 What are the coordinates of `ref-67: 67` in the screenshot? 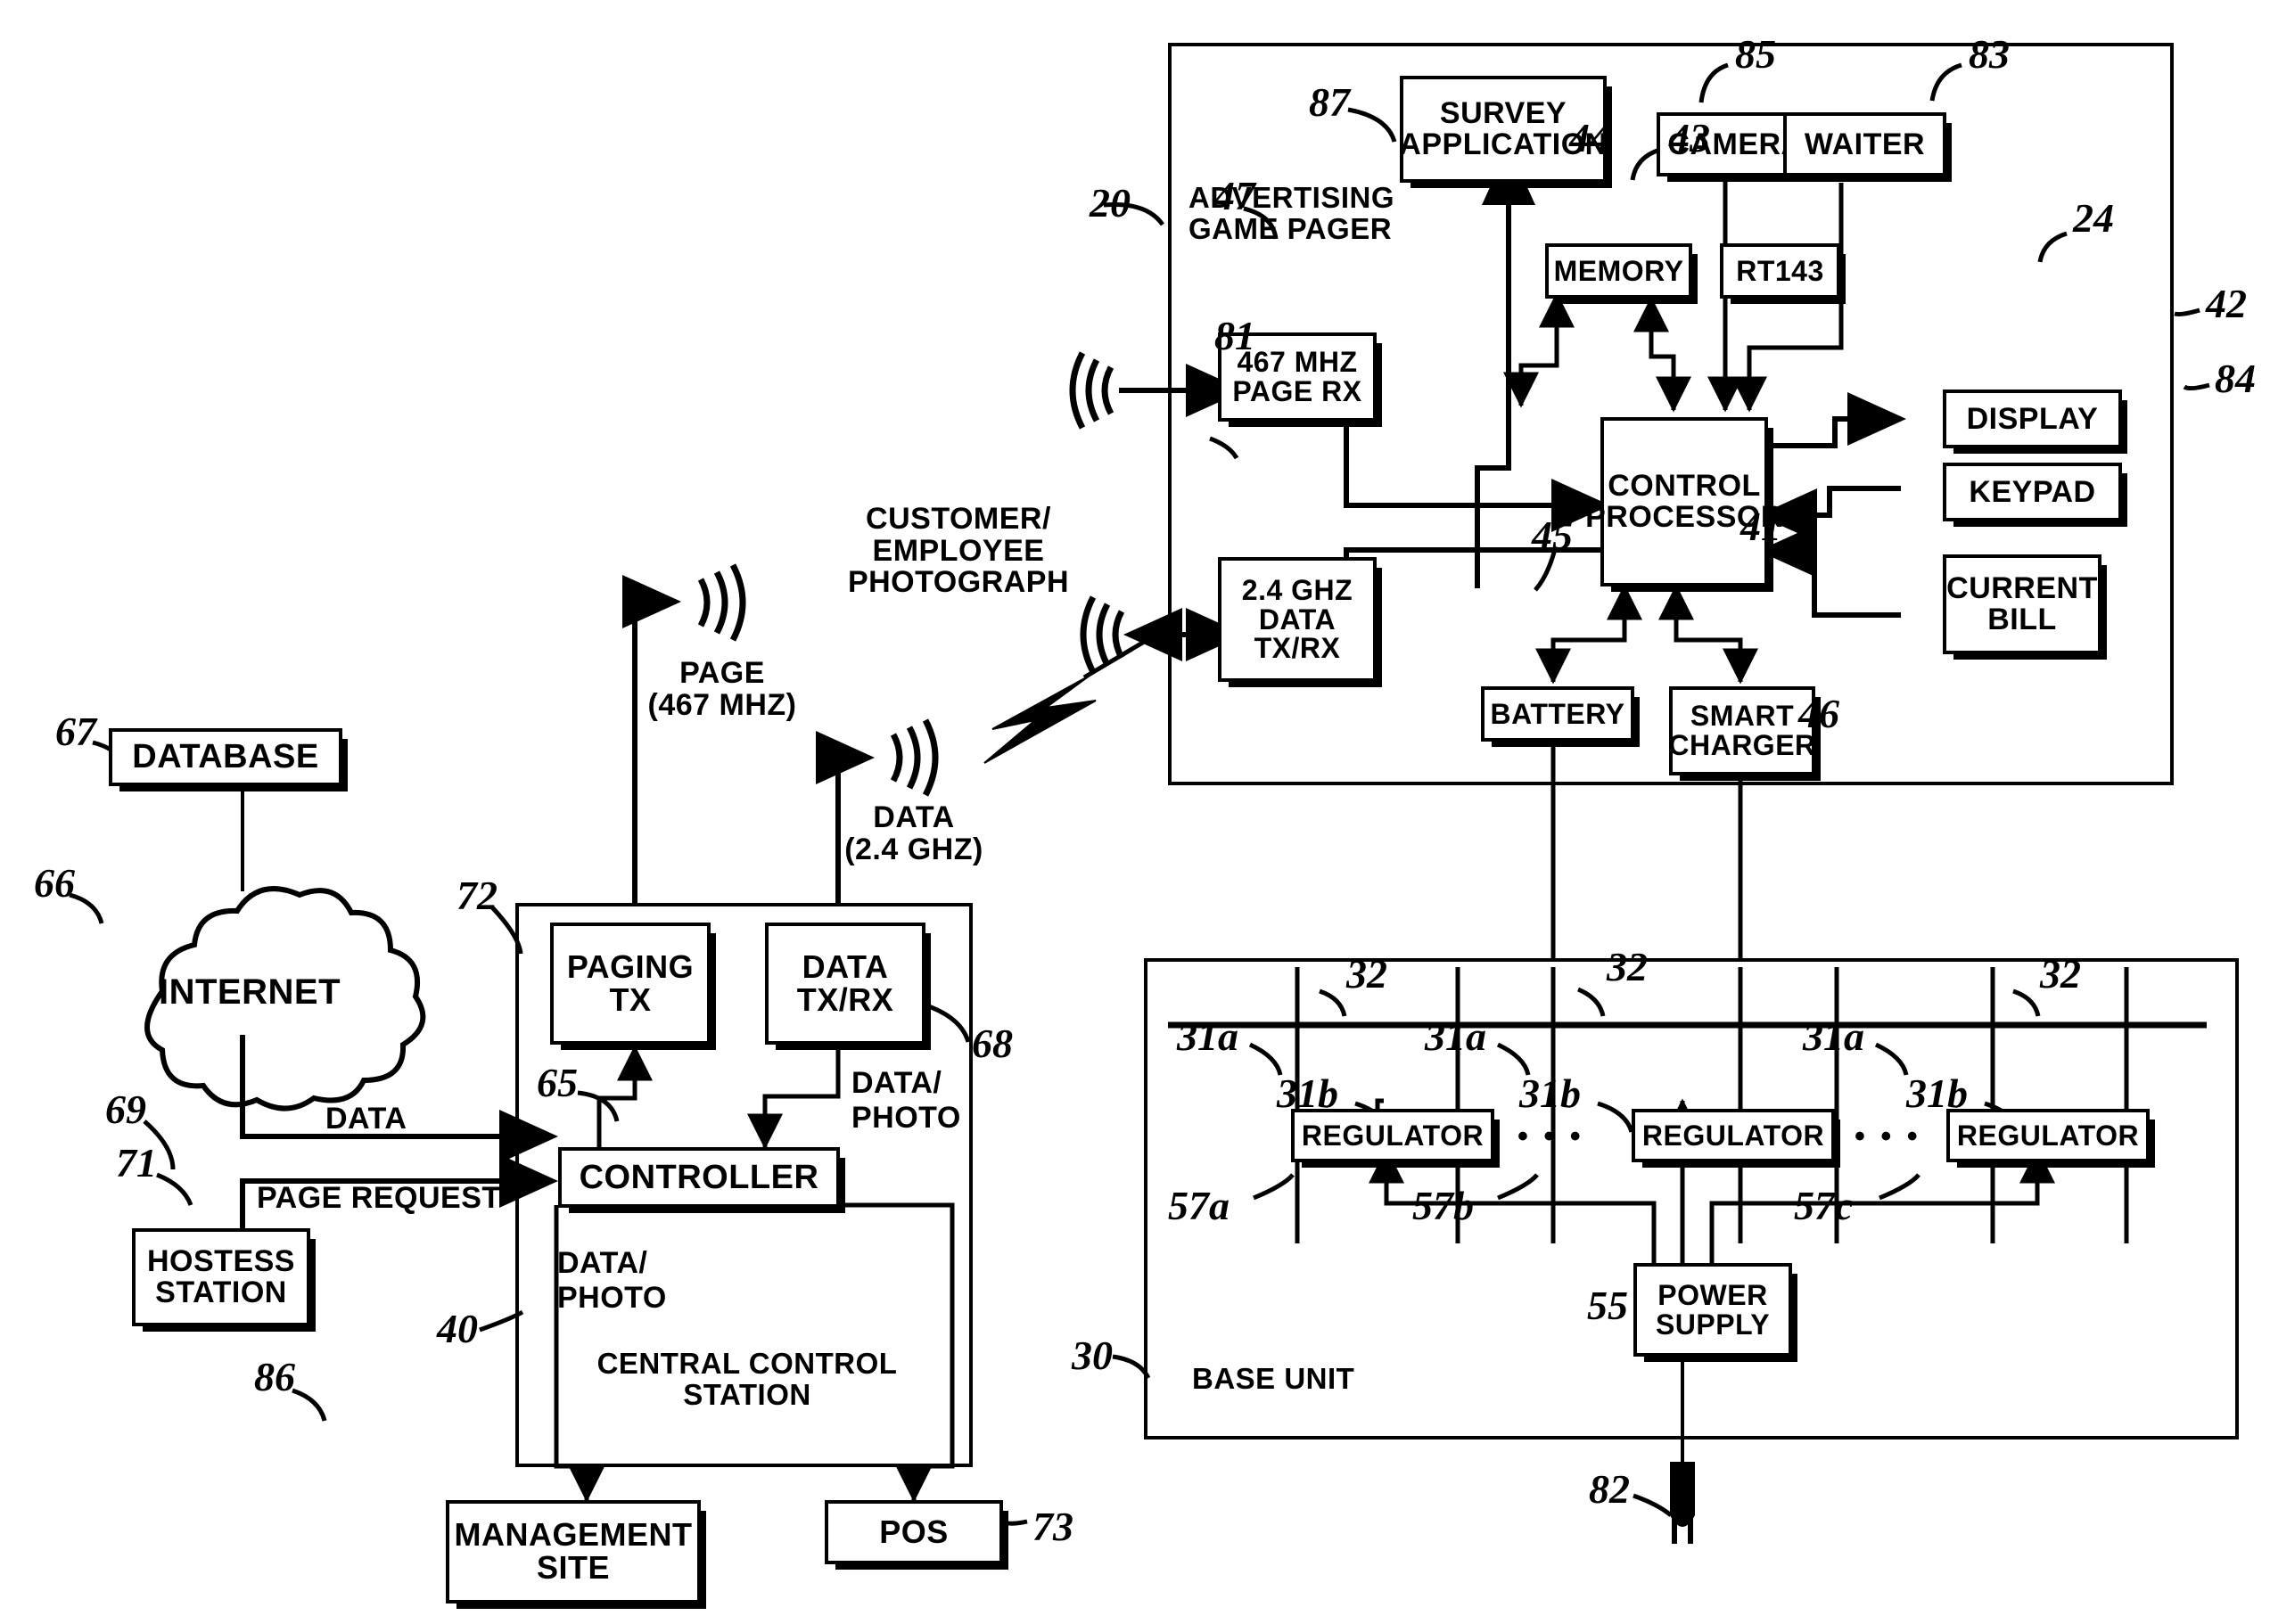 It's located at (75, 731).